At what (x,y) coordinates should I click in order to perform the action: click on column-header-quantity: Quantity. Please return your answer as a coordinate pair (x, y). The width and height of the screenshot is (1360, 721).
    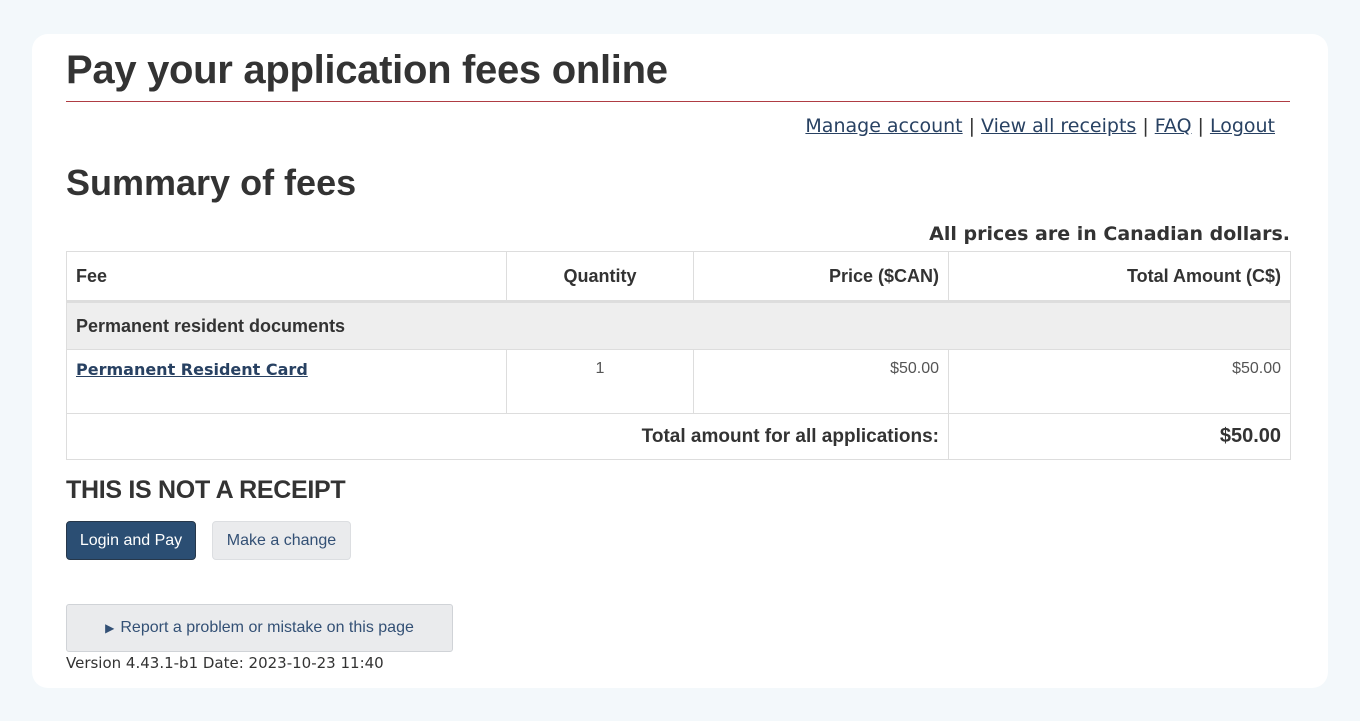
    Looking at the image, I should click on (600, 277).